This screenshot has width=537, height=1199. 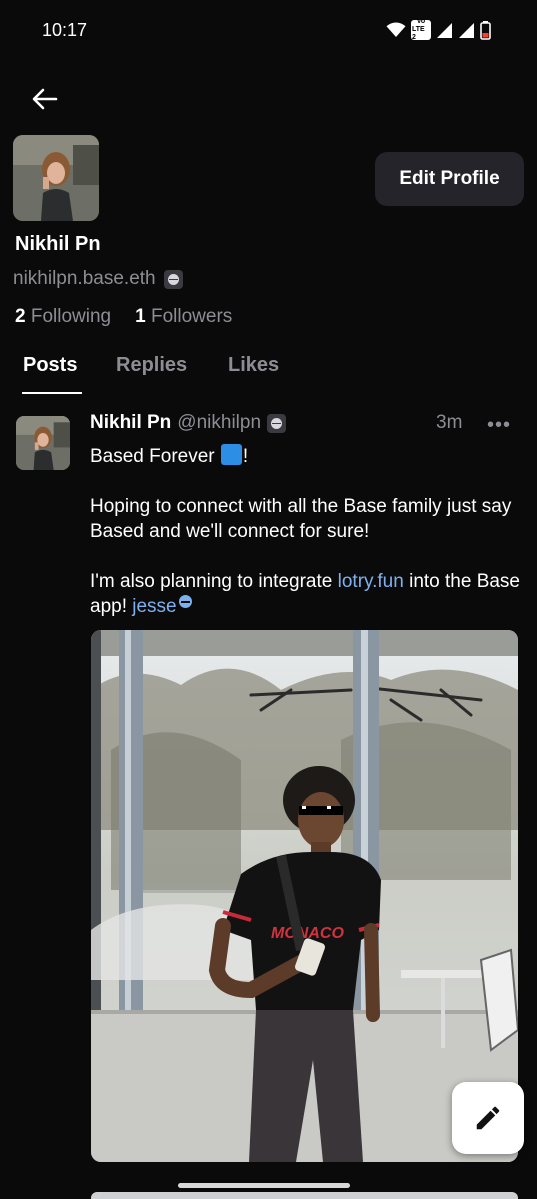 I want to click on profile-handle-text: nikhilpn.base.eth, so click(x=84, y=278).